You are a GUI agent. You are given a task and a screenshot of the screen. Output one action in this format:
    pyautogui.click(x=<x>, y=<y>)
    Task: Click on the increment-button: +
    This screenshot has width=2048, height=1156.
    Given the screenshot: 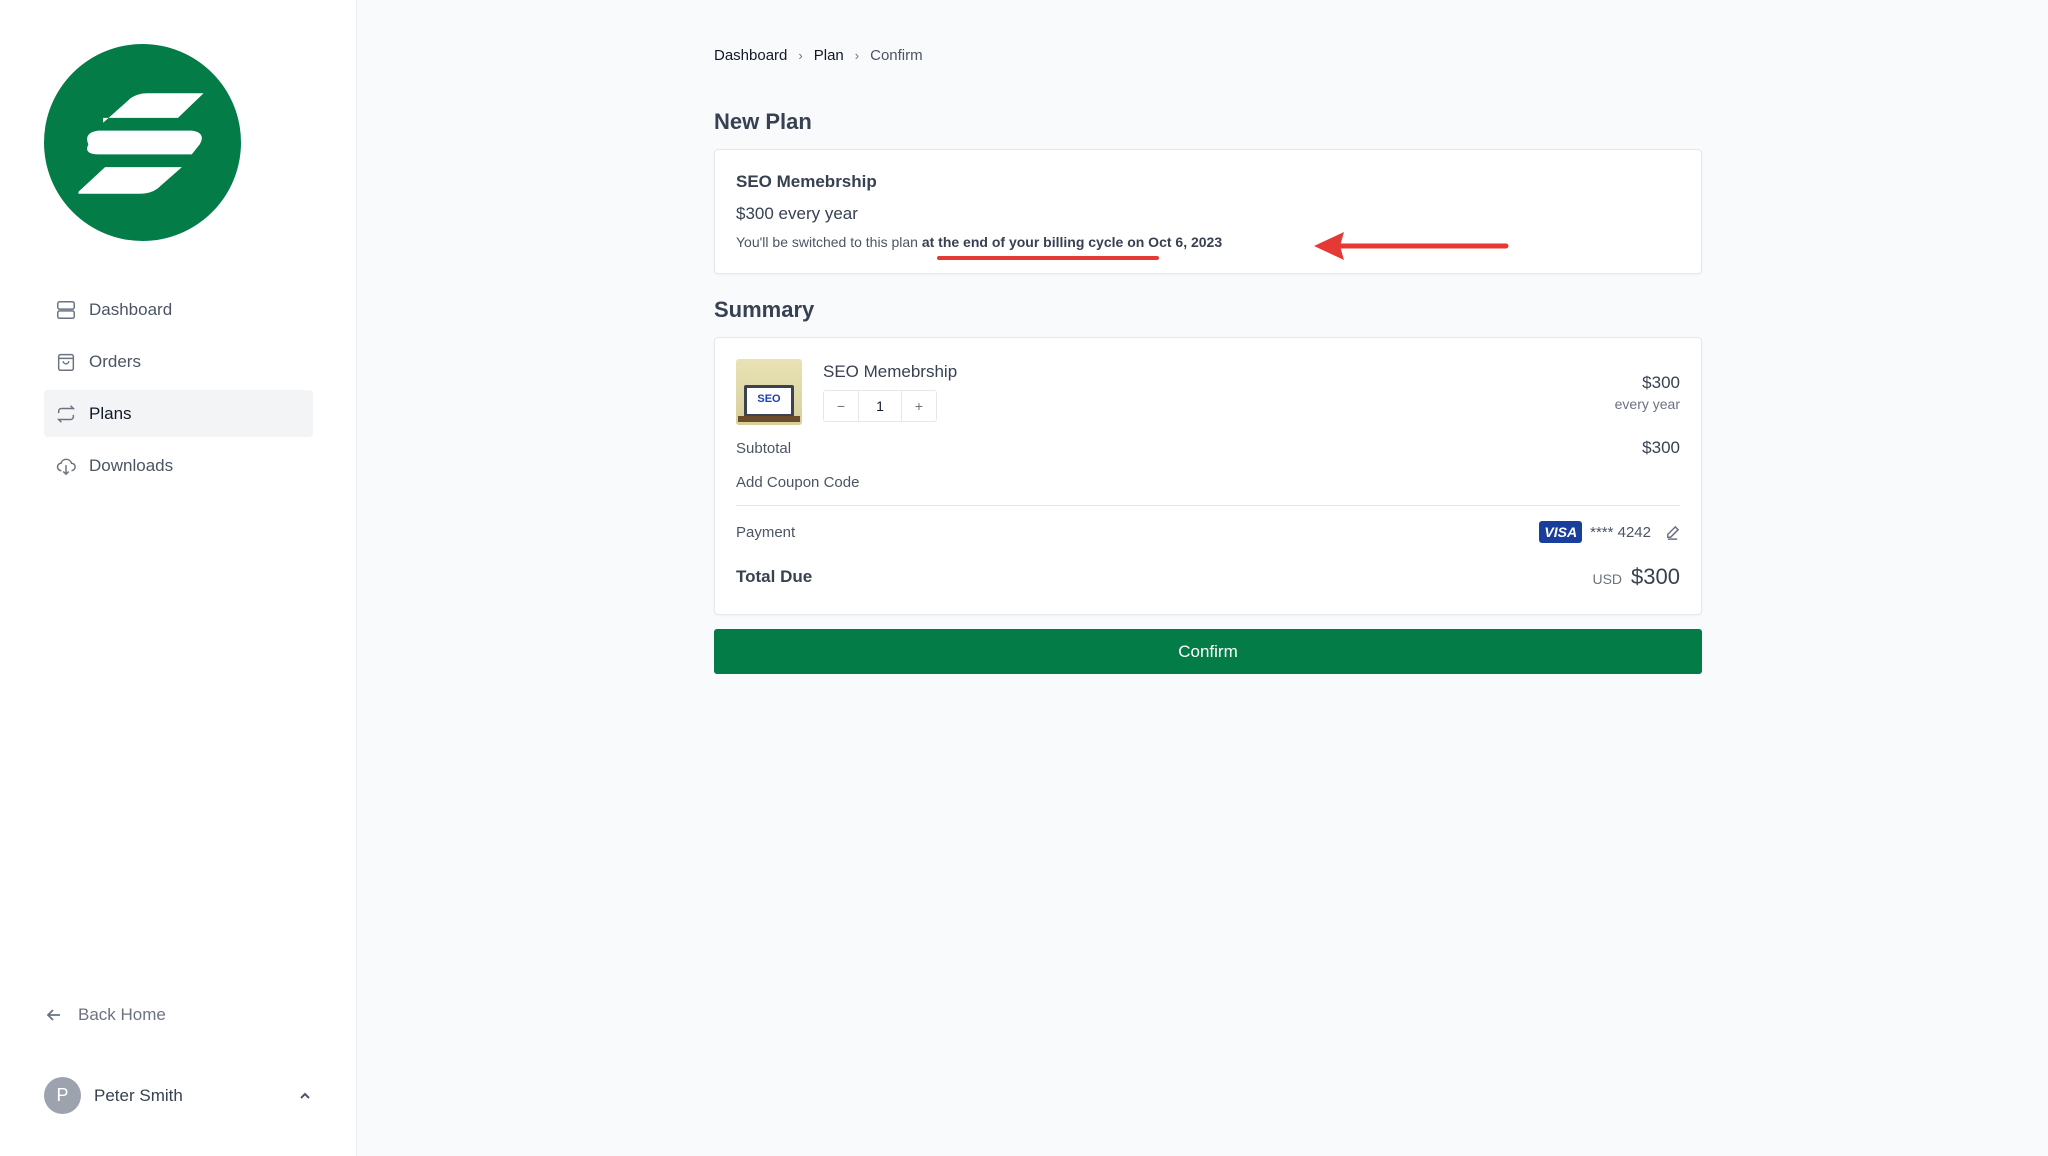 What is the action you would take?
    pyautogui.click(x=919, y=406)
    